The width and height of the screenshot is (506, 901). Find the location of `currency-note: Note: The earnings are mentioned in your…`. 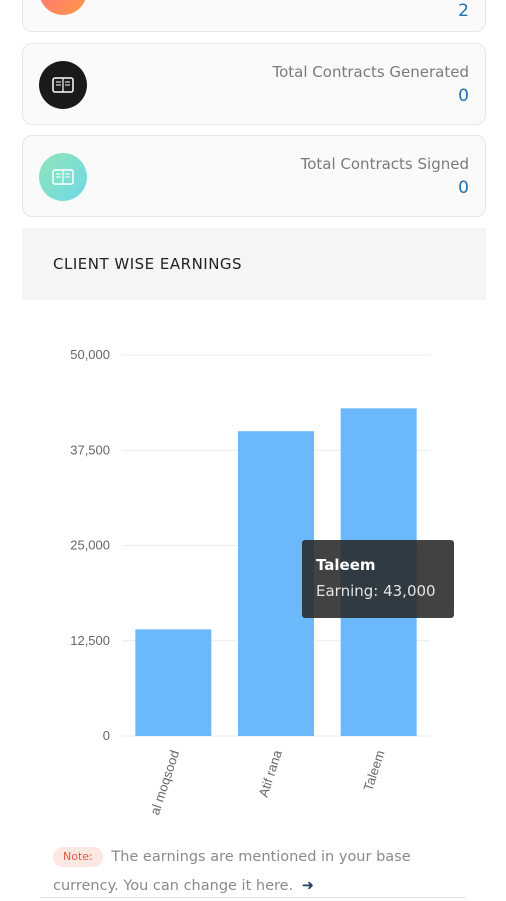

currency-note: Note: The earnings are mentioned in your… is located at coordinates (263, 872).